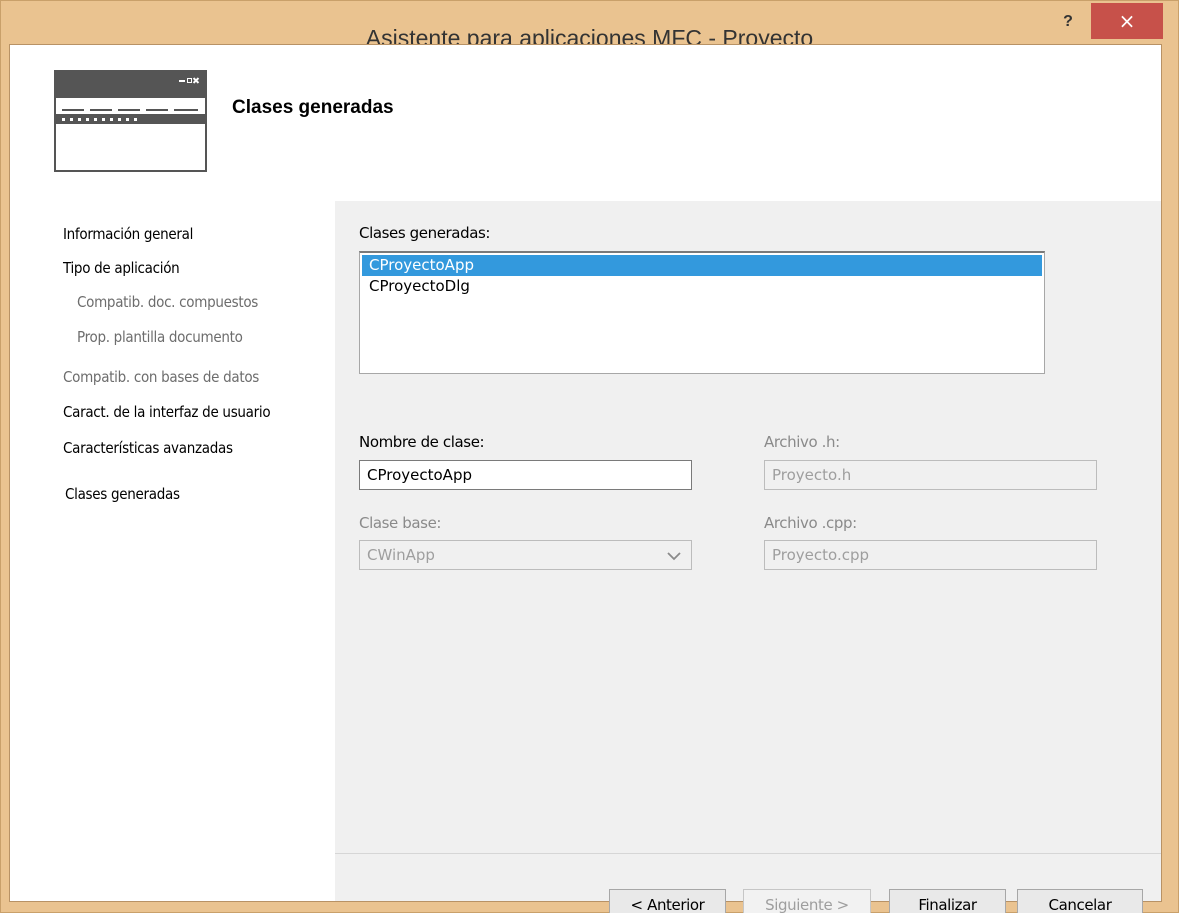  I want to click on back-button: < Anterior, so click(667, 901).